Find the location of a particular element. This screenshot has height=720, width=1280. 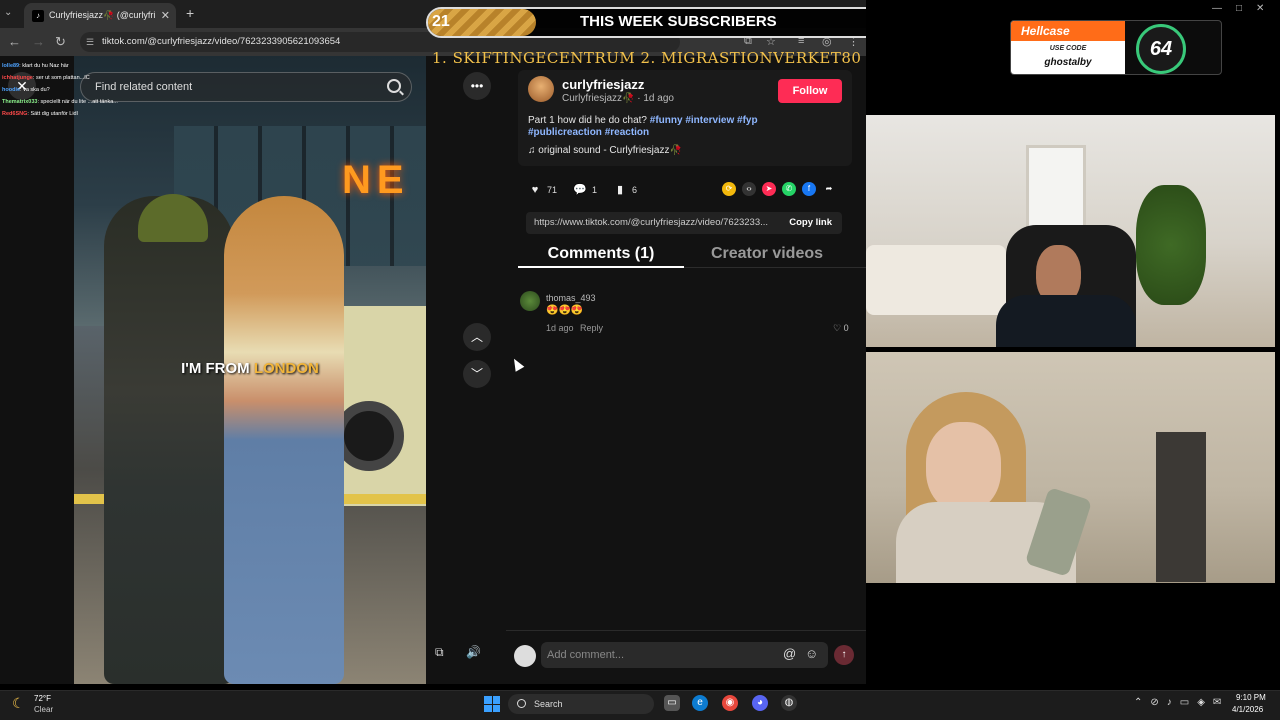

window-controls: —□✕ is located at coordinates (1245, 8).